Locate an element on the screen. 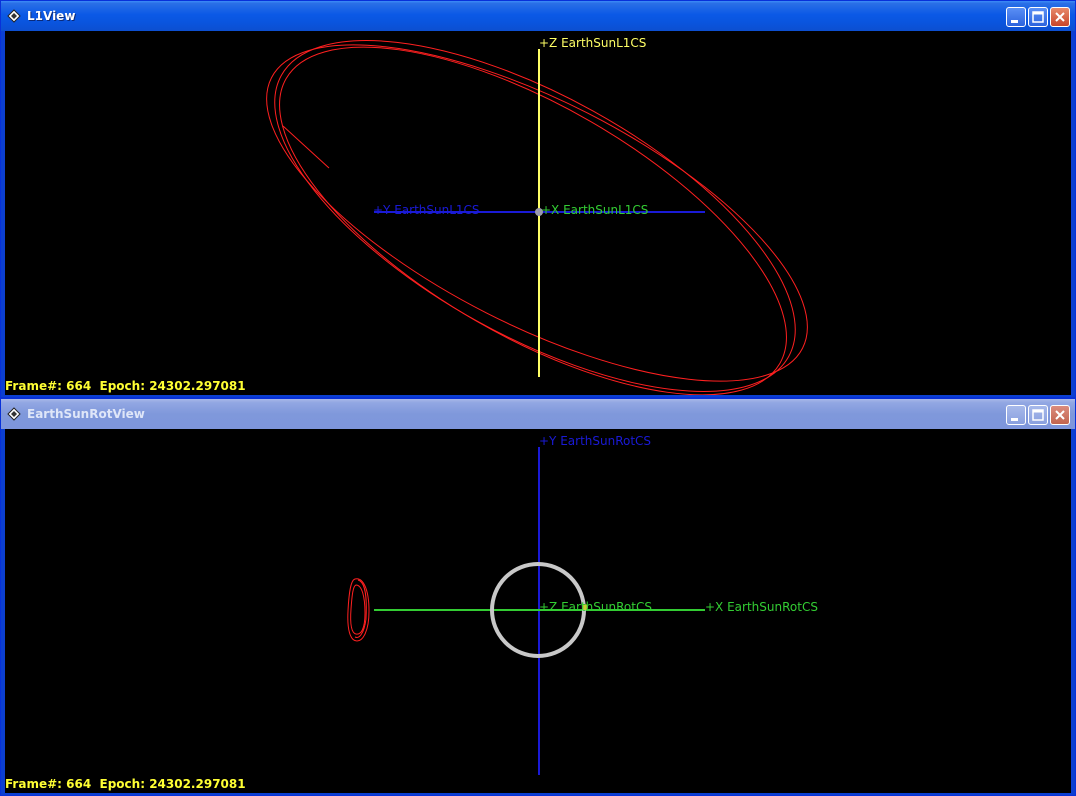 Image resolution: width=1076 pixels, height=796 pixels. y-axis-label: +Y EarthSunL1CS is located at coordinates (426, 210).